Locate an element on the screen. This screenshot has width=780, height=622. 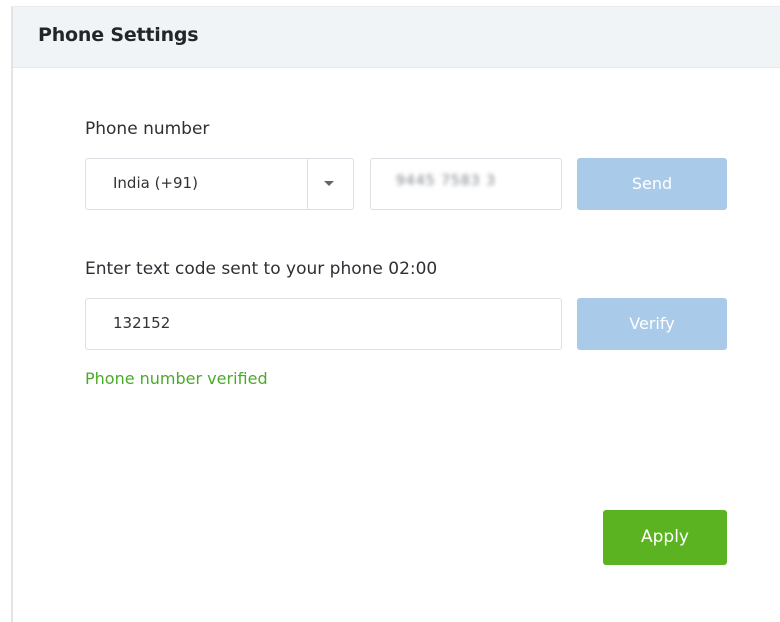
country-code-select: India (+91) is located at coordinates (219, 184).